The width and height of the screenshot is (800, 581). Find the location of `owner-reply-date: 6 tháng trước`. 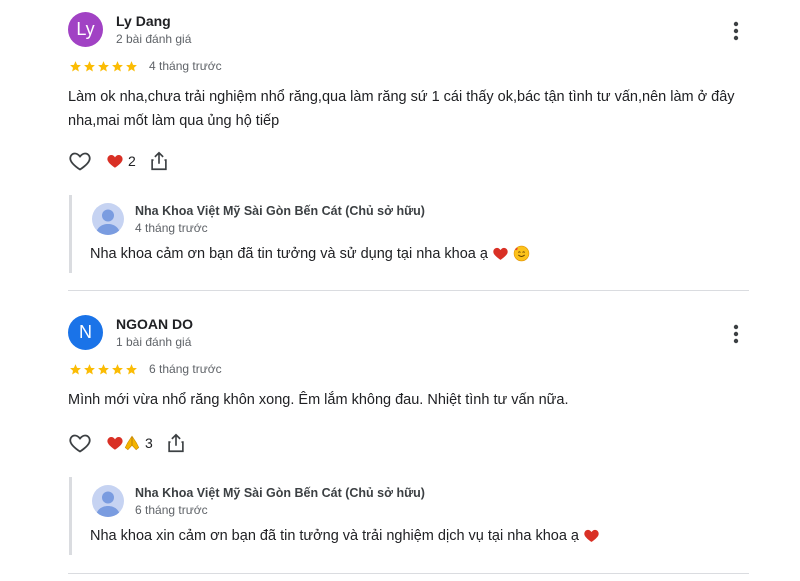

owner-reply-date: 6 tháng trước is located at coordinates (171, 510).